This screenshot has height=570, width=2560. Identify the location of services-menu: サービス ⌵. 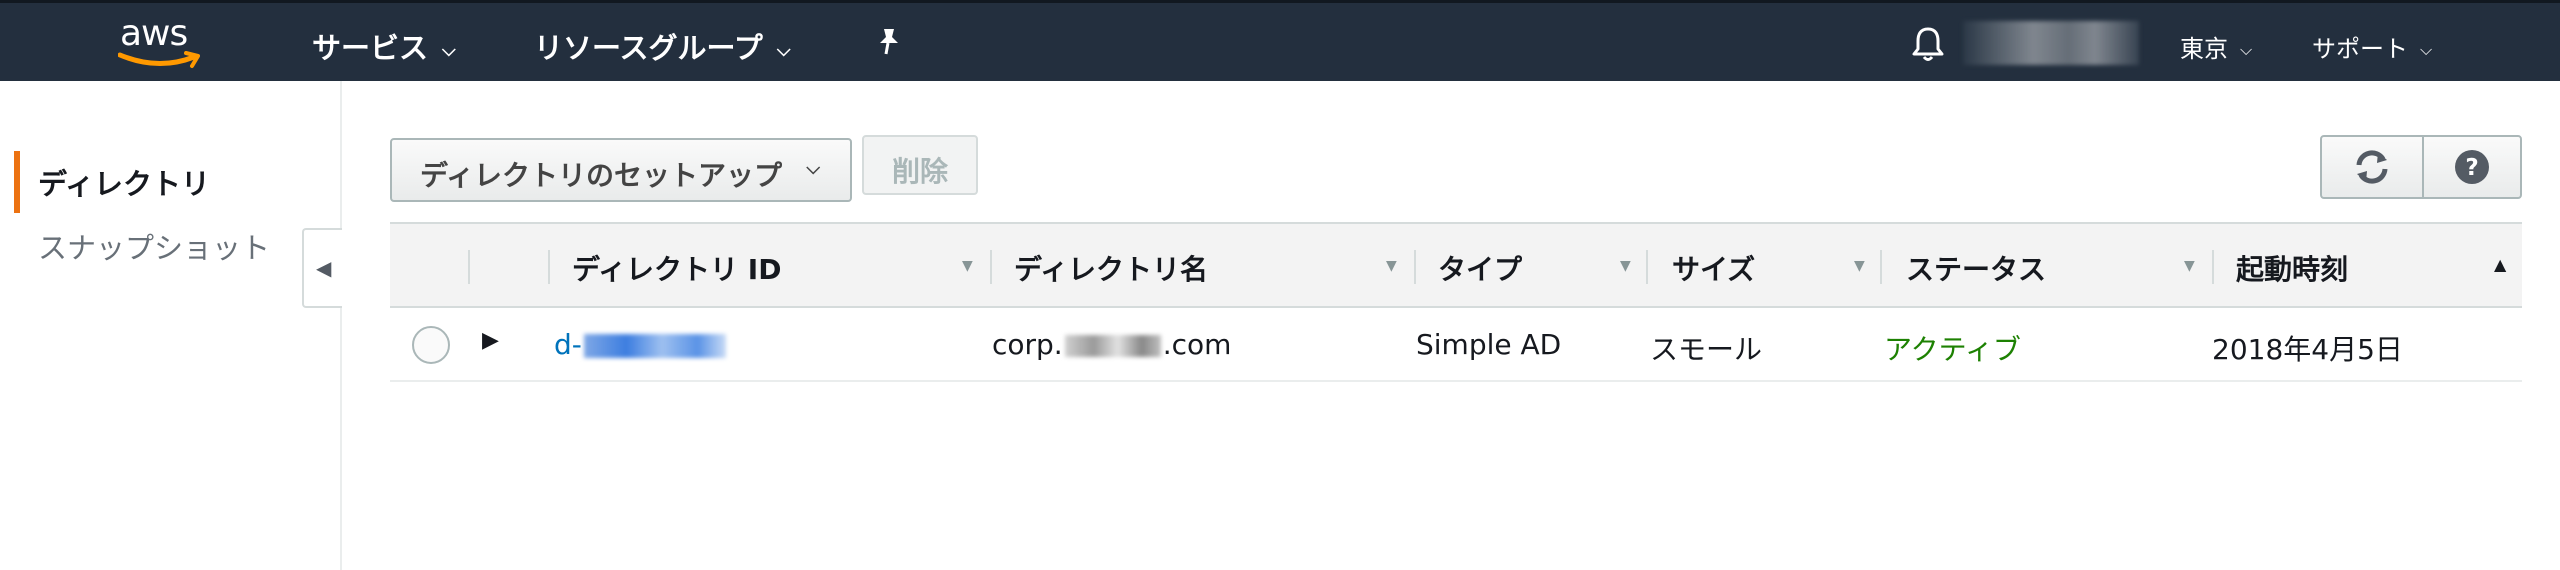
(384, 46).